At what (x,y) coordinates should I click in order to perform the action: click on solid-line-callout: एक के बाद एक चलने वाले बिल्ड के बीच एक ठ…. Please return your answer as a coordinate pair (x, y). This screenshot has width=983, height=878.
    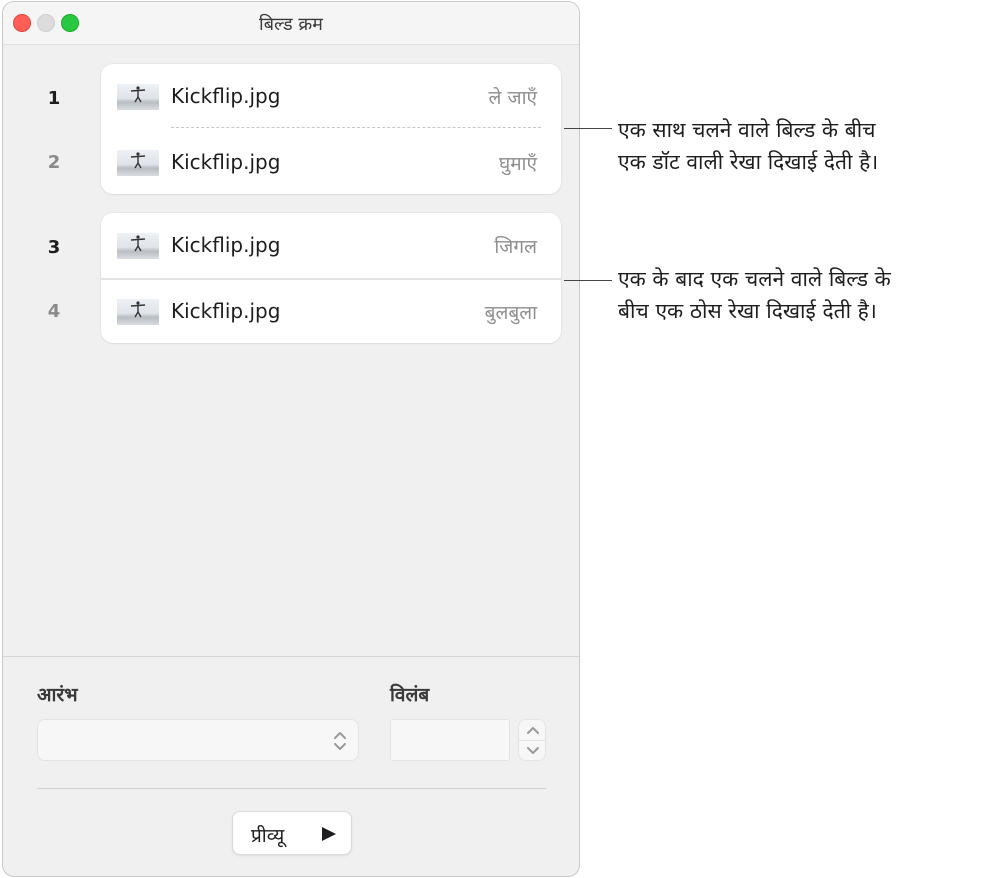
    Looking at the image, I should click on (800, 295).